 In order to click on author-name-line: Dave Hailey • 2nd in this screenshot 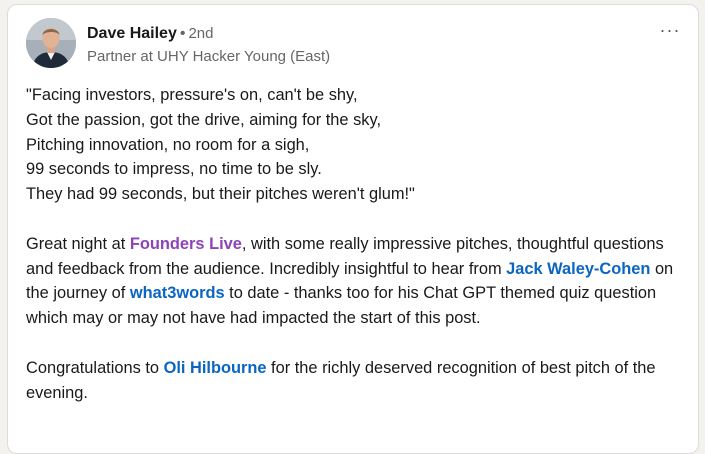, I will do `click(150, 34)`.